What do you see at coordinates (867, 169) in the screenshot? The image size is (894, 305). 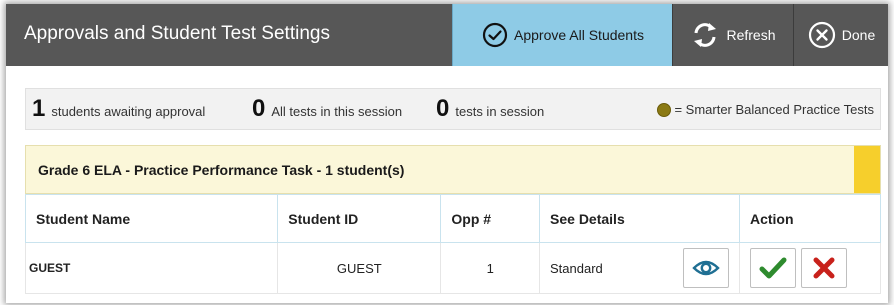 I see `practice-test-flag` at bounding box center [867, 169].